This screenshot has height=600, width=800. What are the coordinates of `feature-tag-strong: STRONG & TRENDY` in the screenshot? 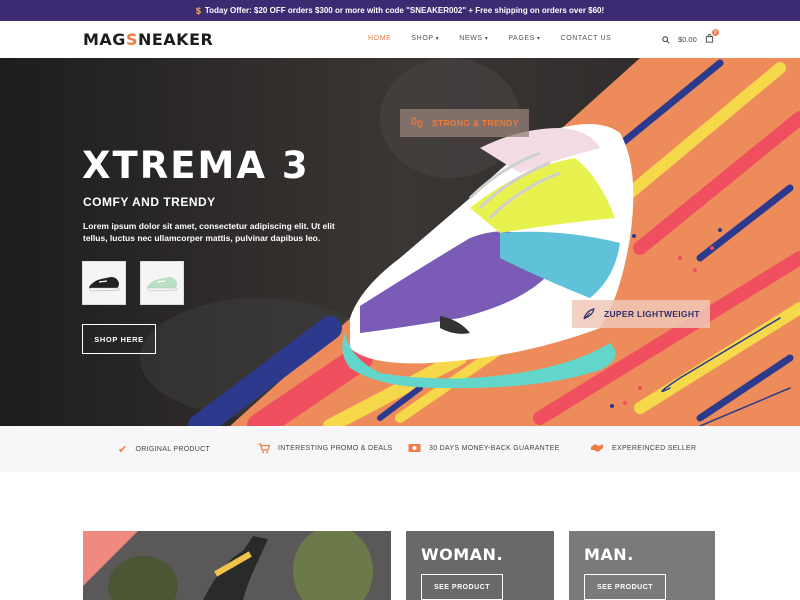 It's located at (464, 123).